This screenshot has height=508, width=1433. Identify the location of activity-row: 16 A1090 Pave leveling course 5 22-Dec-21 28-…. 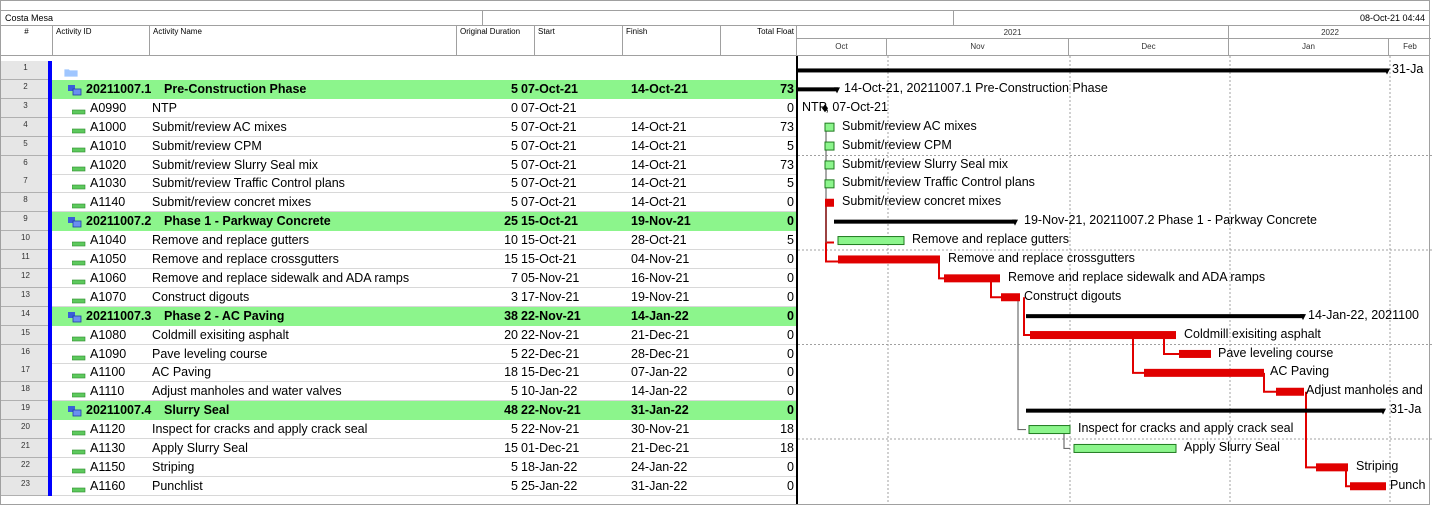
(398, 354).